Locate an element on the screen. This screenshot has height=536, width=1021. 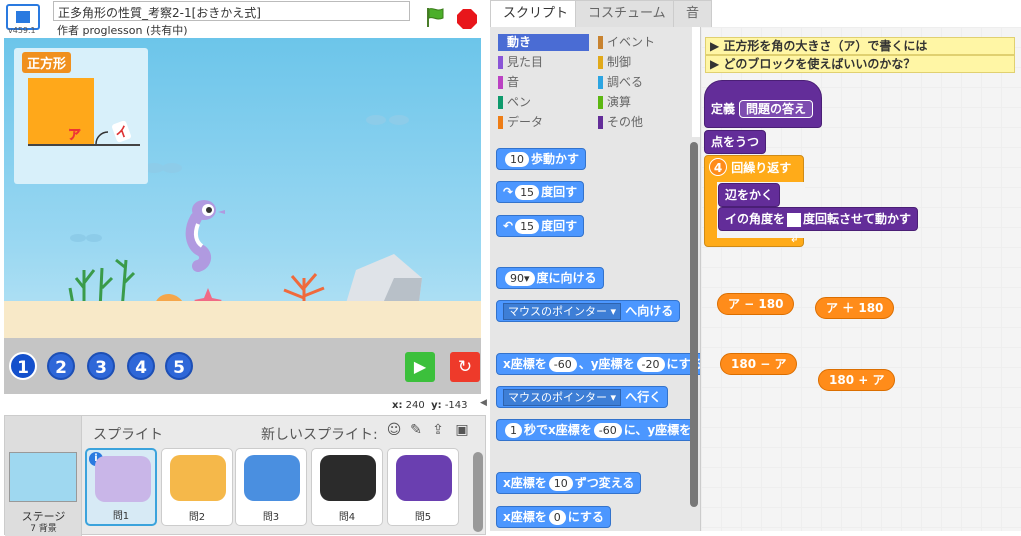
stage-thumbnail is located at coordinates (43, 477).